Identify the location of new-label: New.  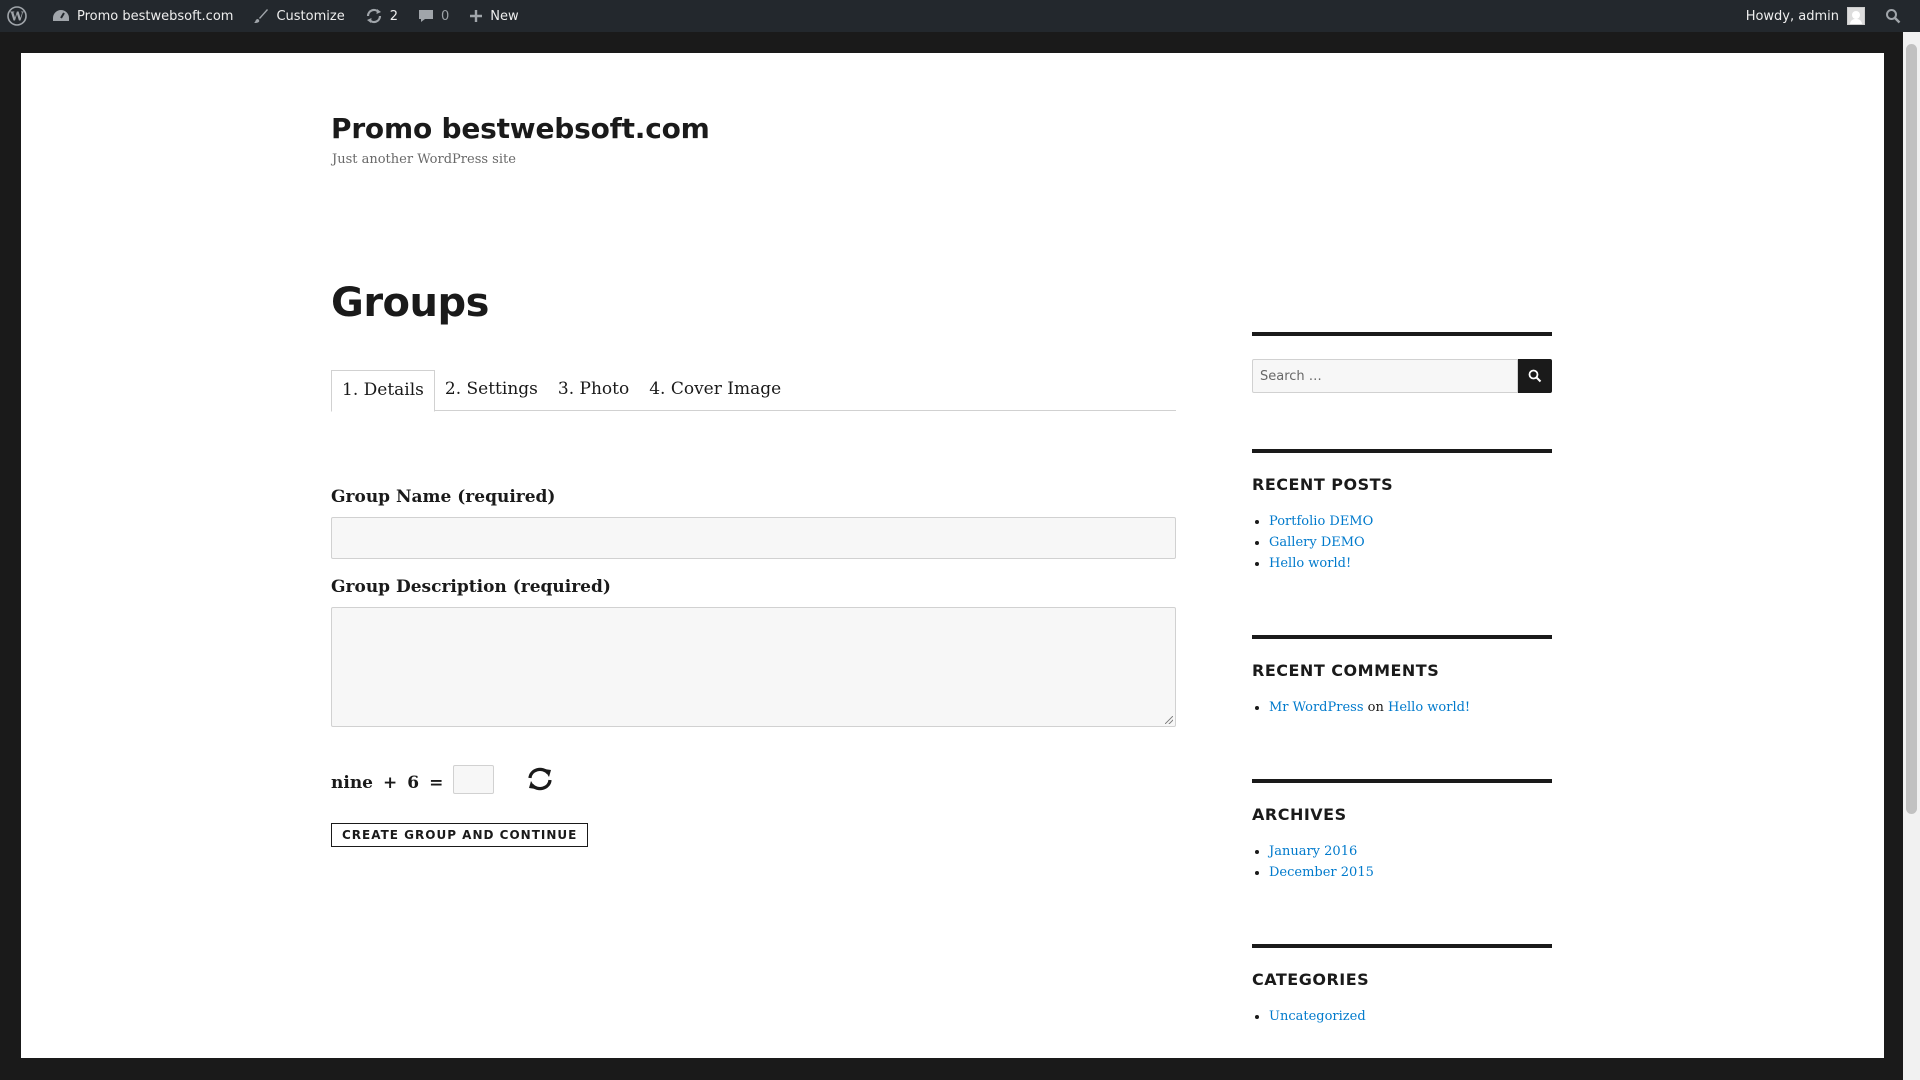
(504, 16).